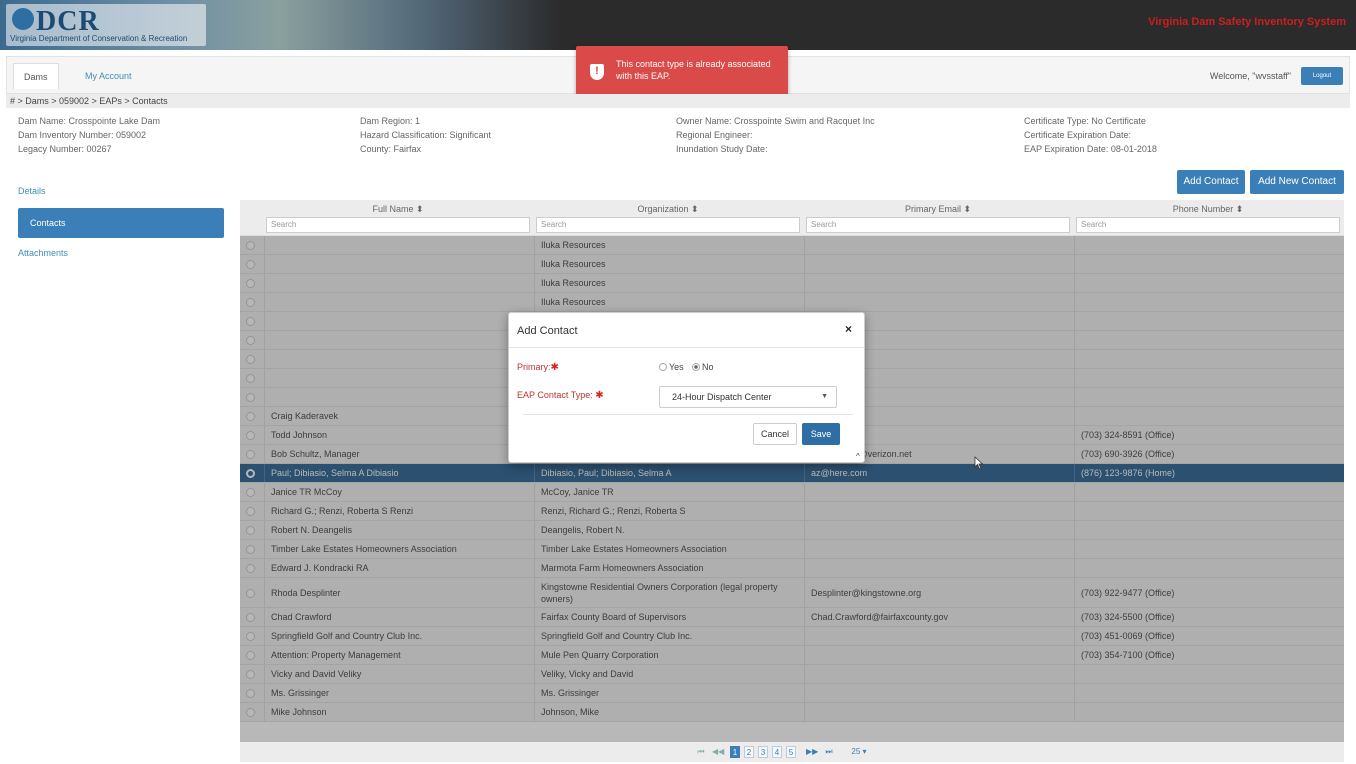 The width and height of the screenshot is (1356, 764). I want to click on column-header-phone-number: Phone Number ⬍, so click(1208, 210).